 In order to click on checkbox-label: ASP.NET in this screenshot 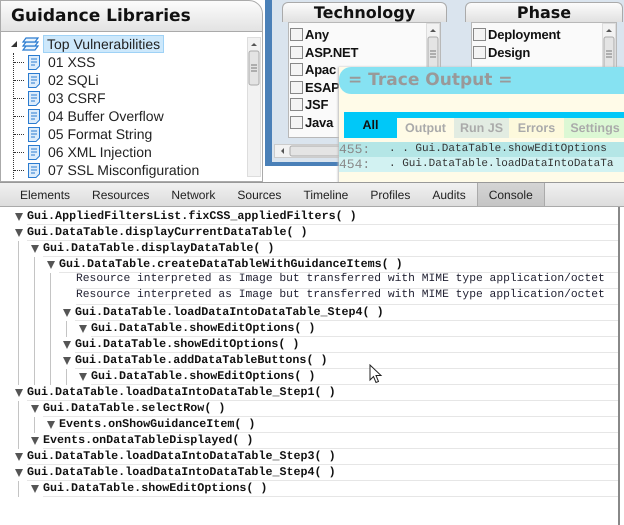, I will do `click(331, 52)`.